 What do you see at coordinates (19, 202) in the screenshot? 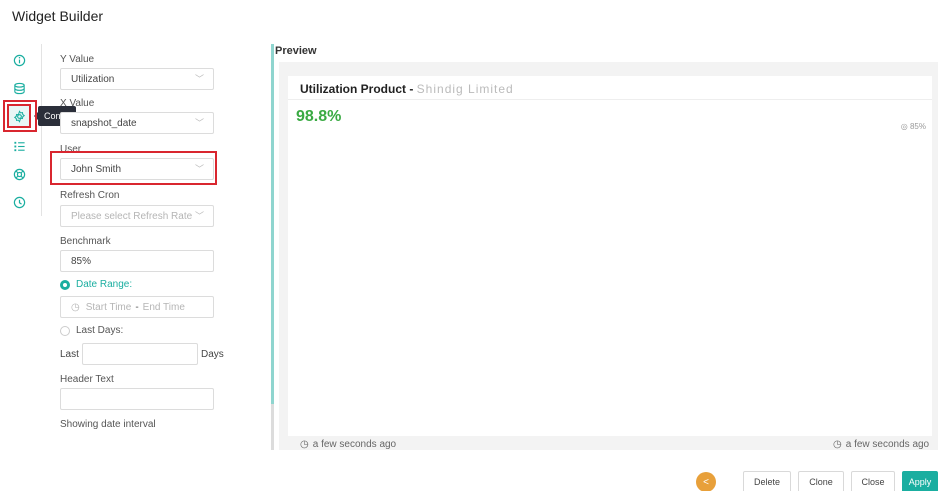
I see `clock-icon` at bounding box center [19, 202].